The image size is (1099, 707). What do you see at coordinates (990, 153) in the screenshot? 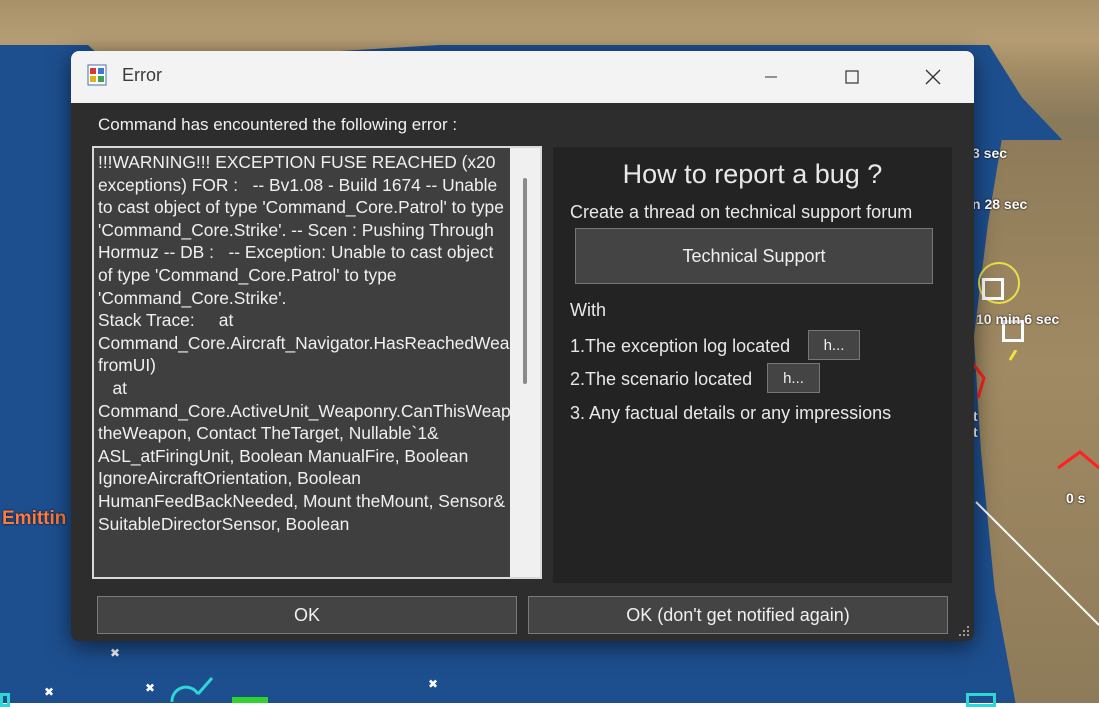
I see `map-unit-label: 3 sec` at bounding box center [990, 153].